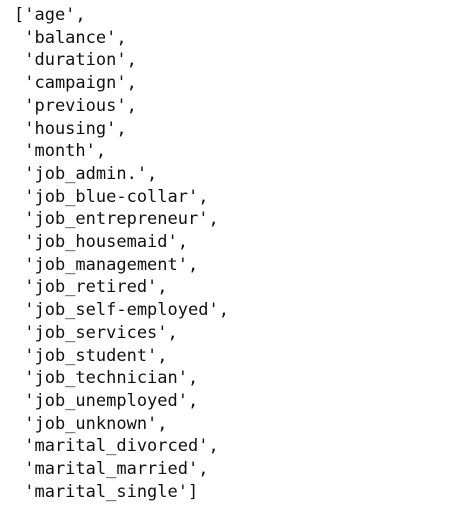 Image resolution: width=461 pixels, height=512 pixels. Describe the element at coordinates (86, 173) in the screenshot. I see `list-item: 'job_admin.',` at that location.